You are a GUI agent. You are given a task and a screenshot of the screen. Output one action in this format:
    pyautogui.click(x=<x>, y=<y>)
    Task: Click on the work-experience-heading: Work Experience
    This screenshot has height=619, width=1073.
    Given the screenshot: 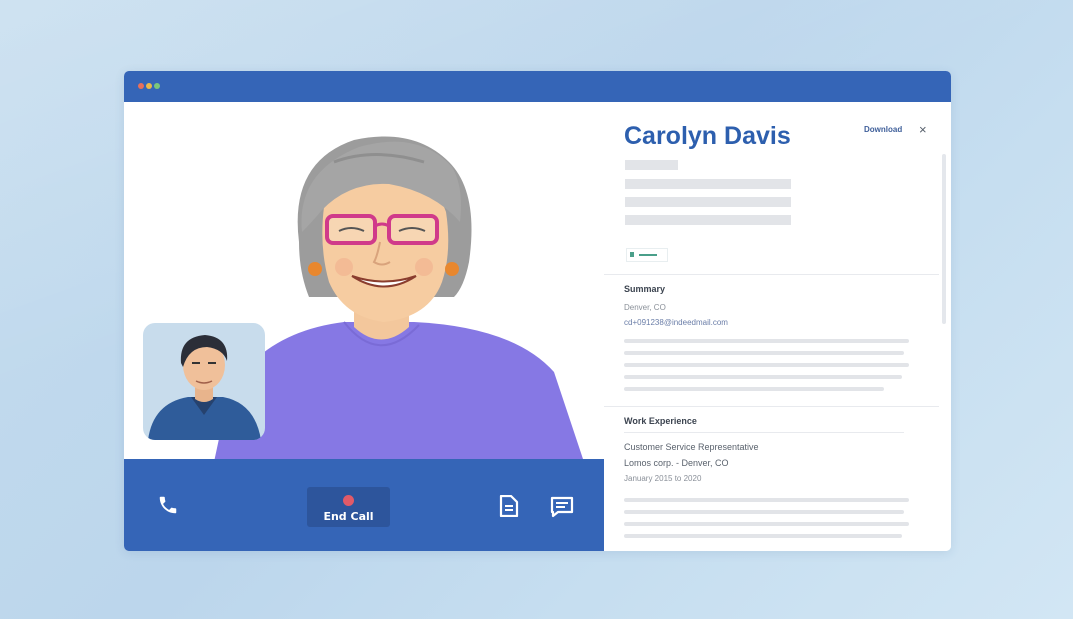 What is the action you would take?
    pyautogui.click(x=660, y=421)
    